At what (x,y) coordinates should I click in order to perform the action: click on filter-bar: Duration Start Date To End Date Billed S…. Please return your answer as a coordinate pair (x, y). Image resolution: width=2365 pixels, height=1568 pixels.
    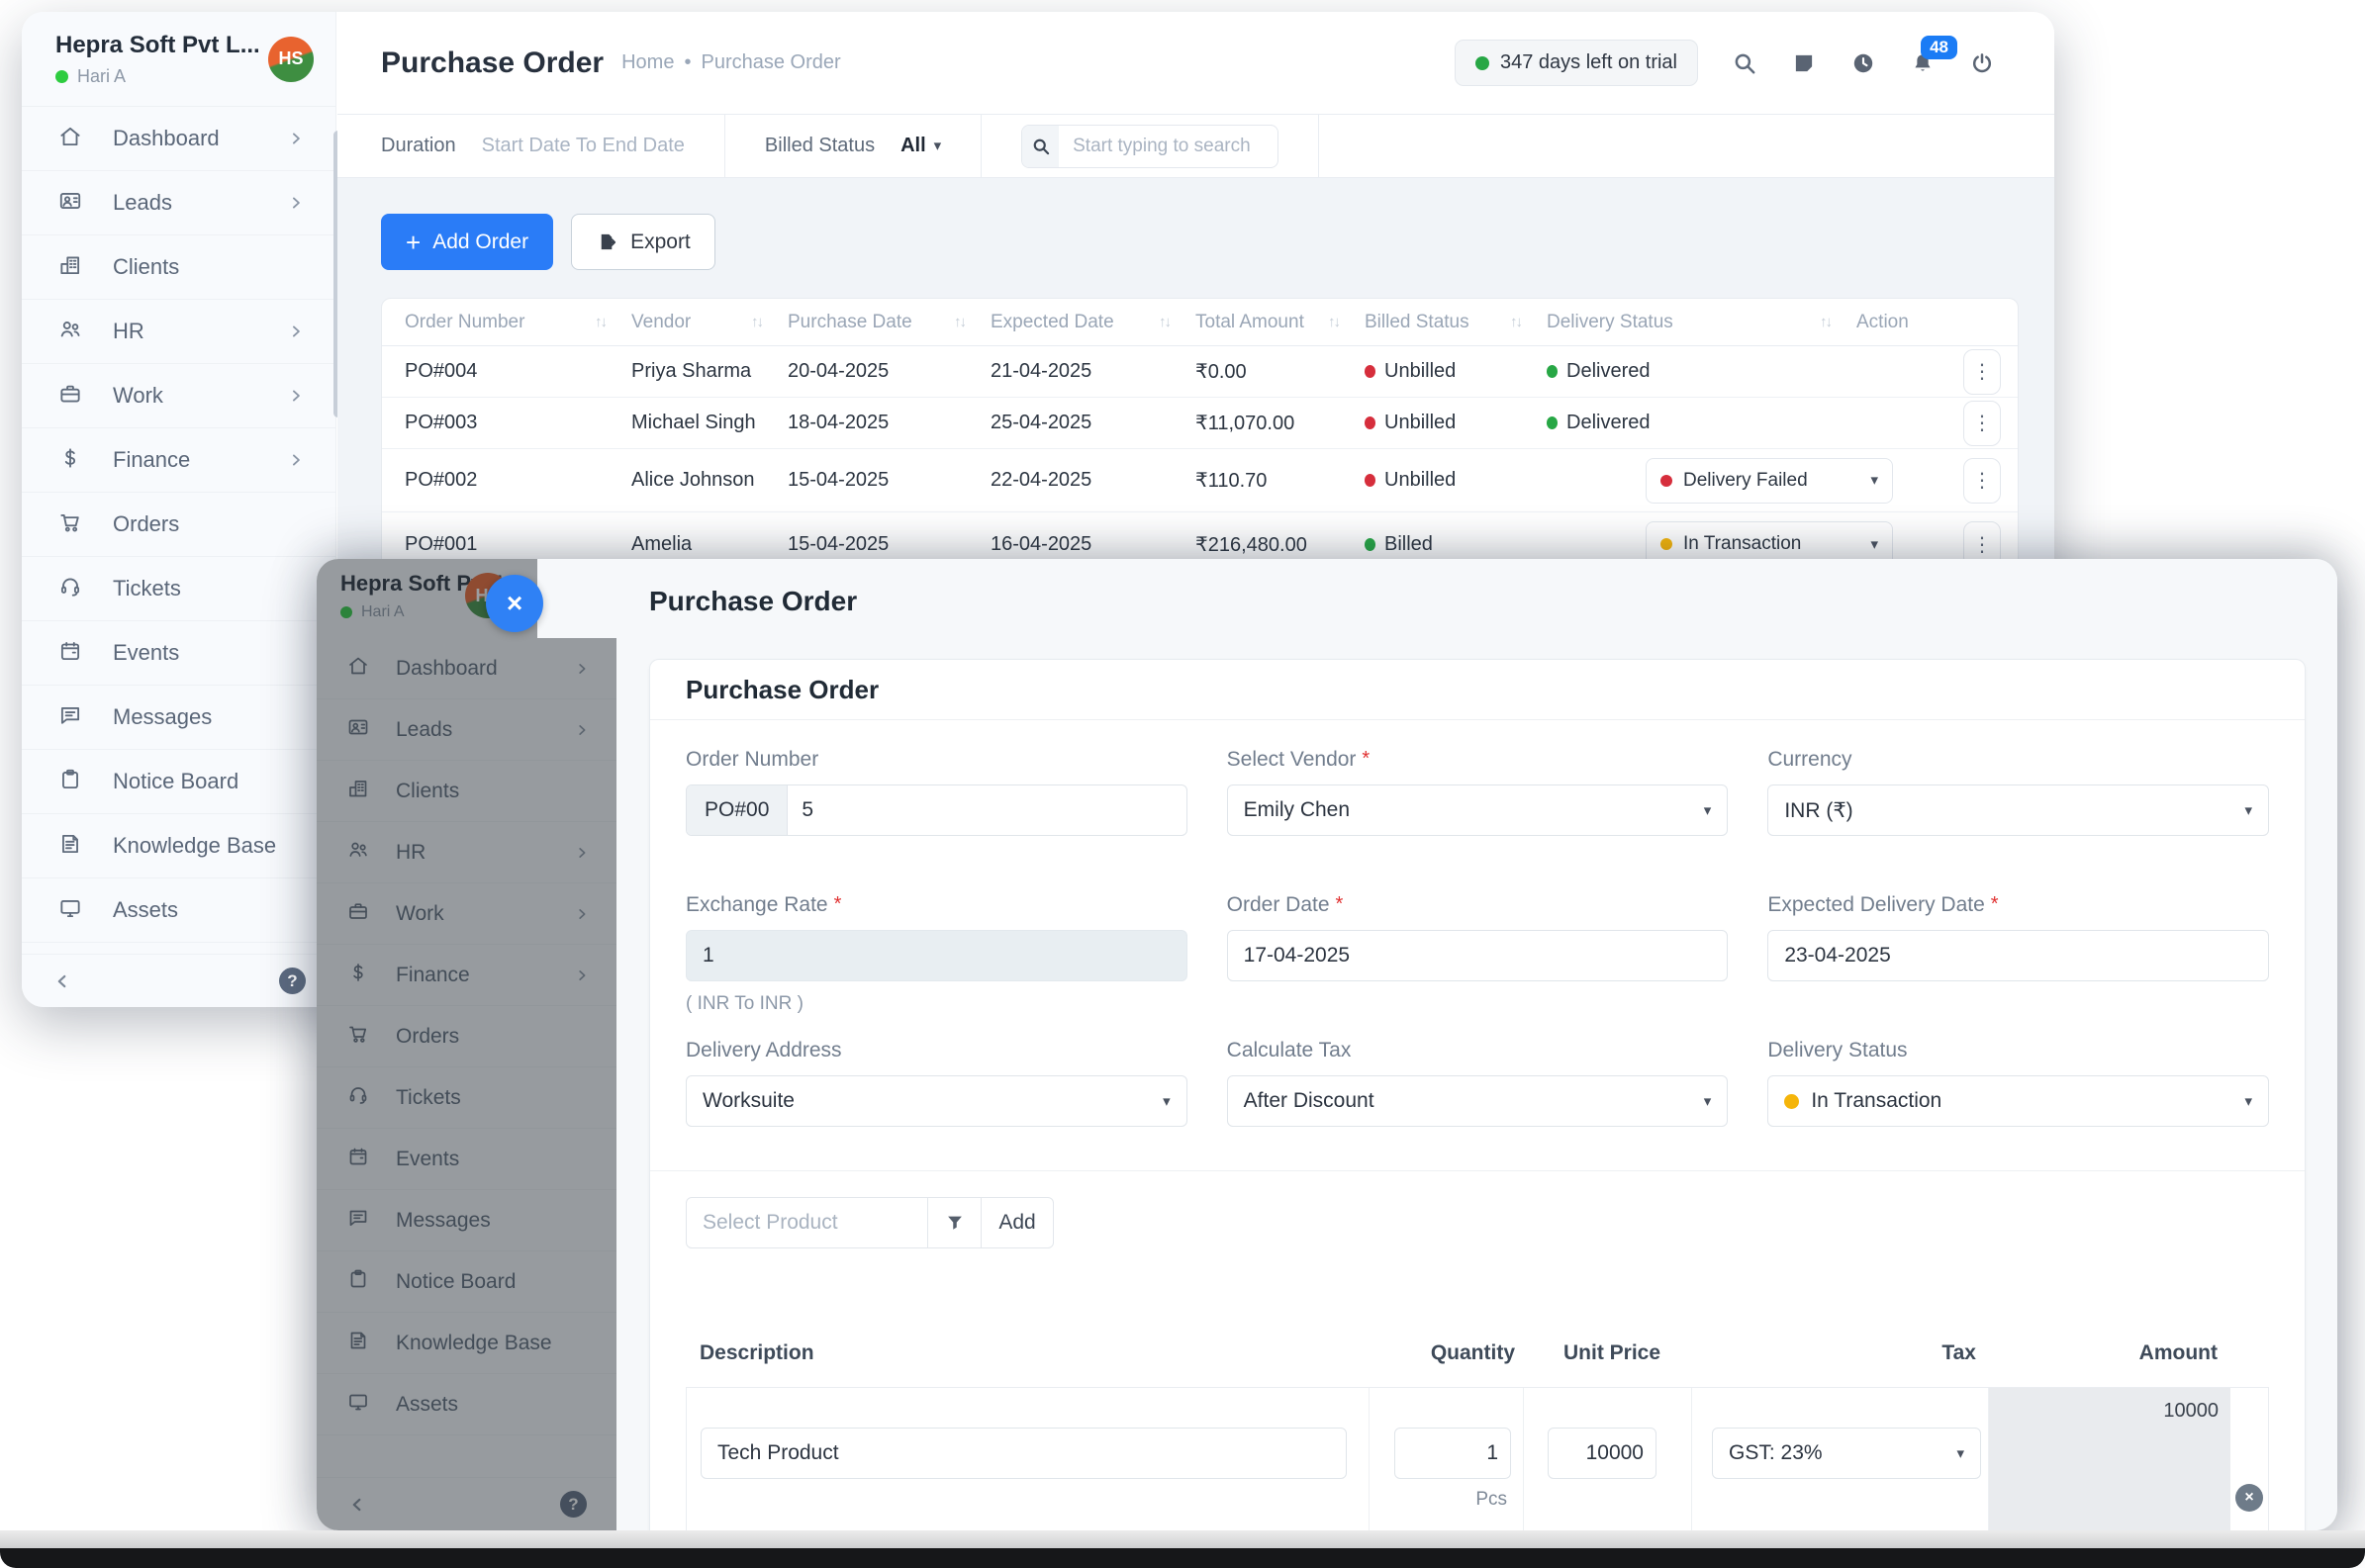
    Looking at the image, I should click on (1195, 146).